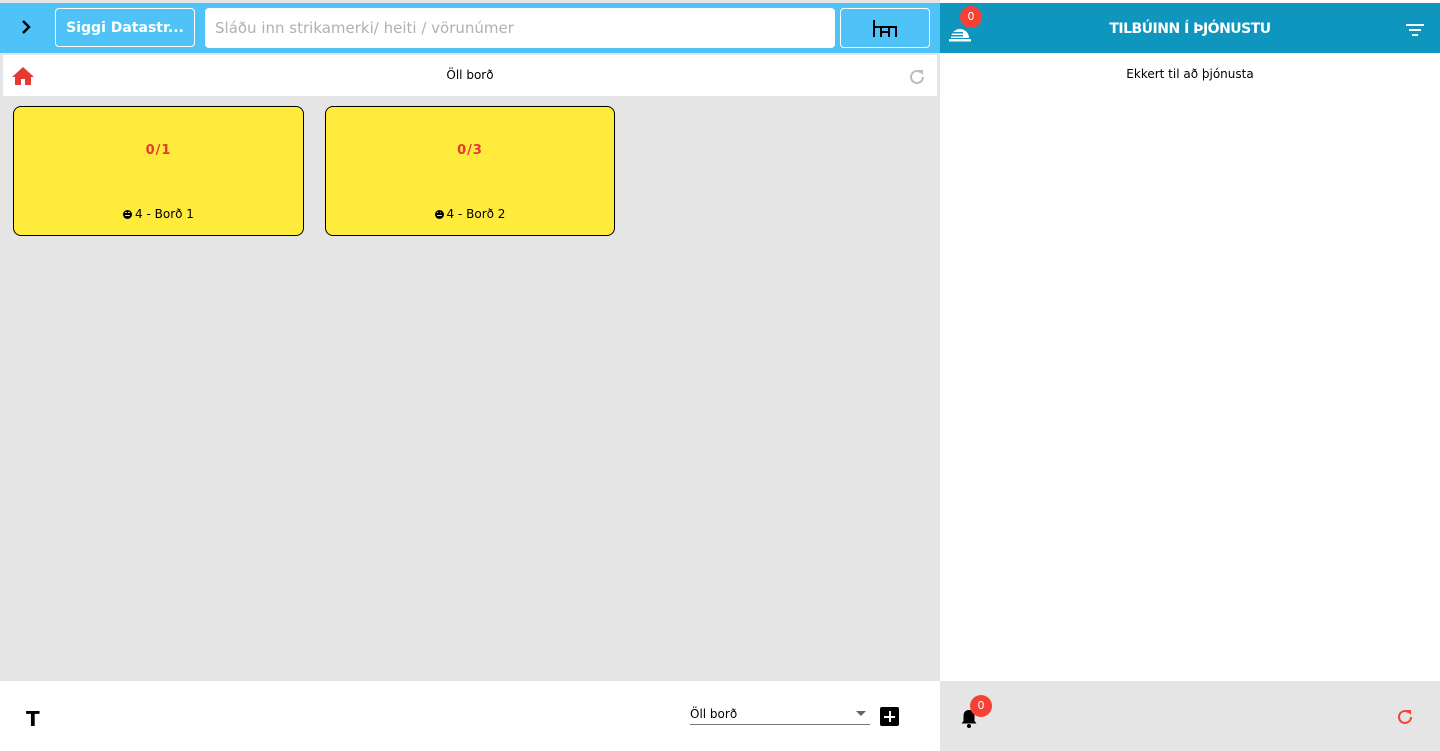  I want to click on table-view-button, so click(885, 28).